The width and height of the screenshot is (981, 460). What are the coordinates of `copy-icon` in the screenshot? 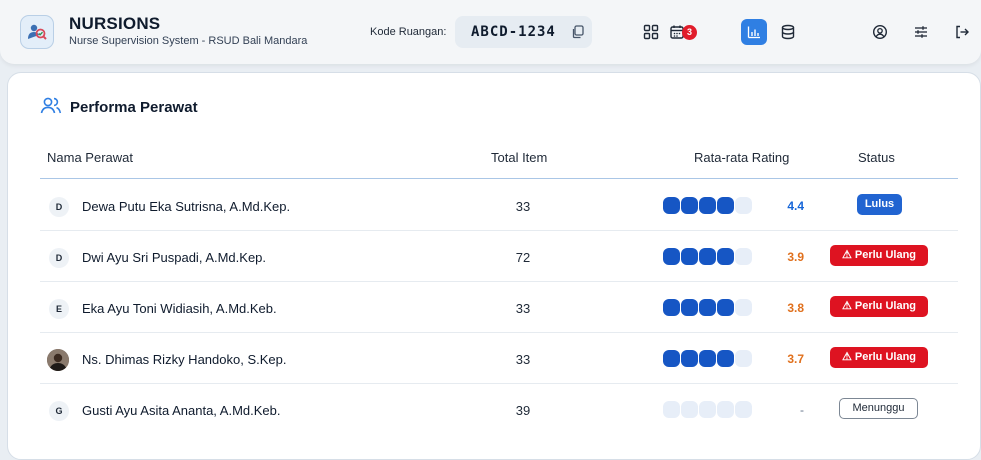 It's located at (578, 32).